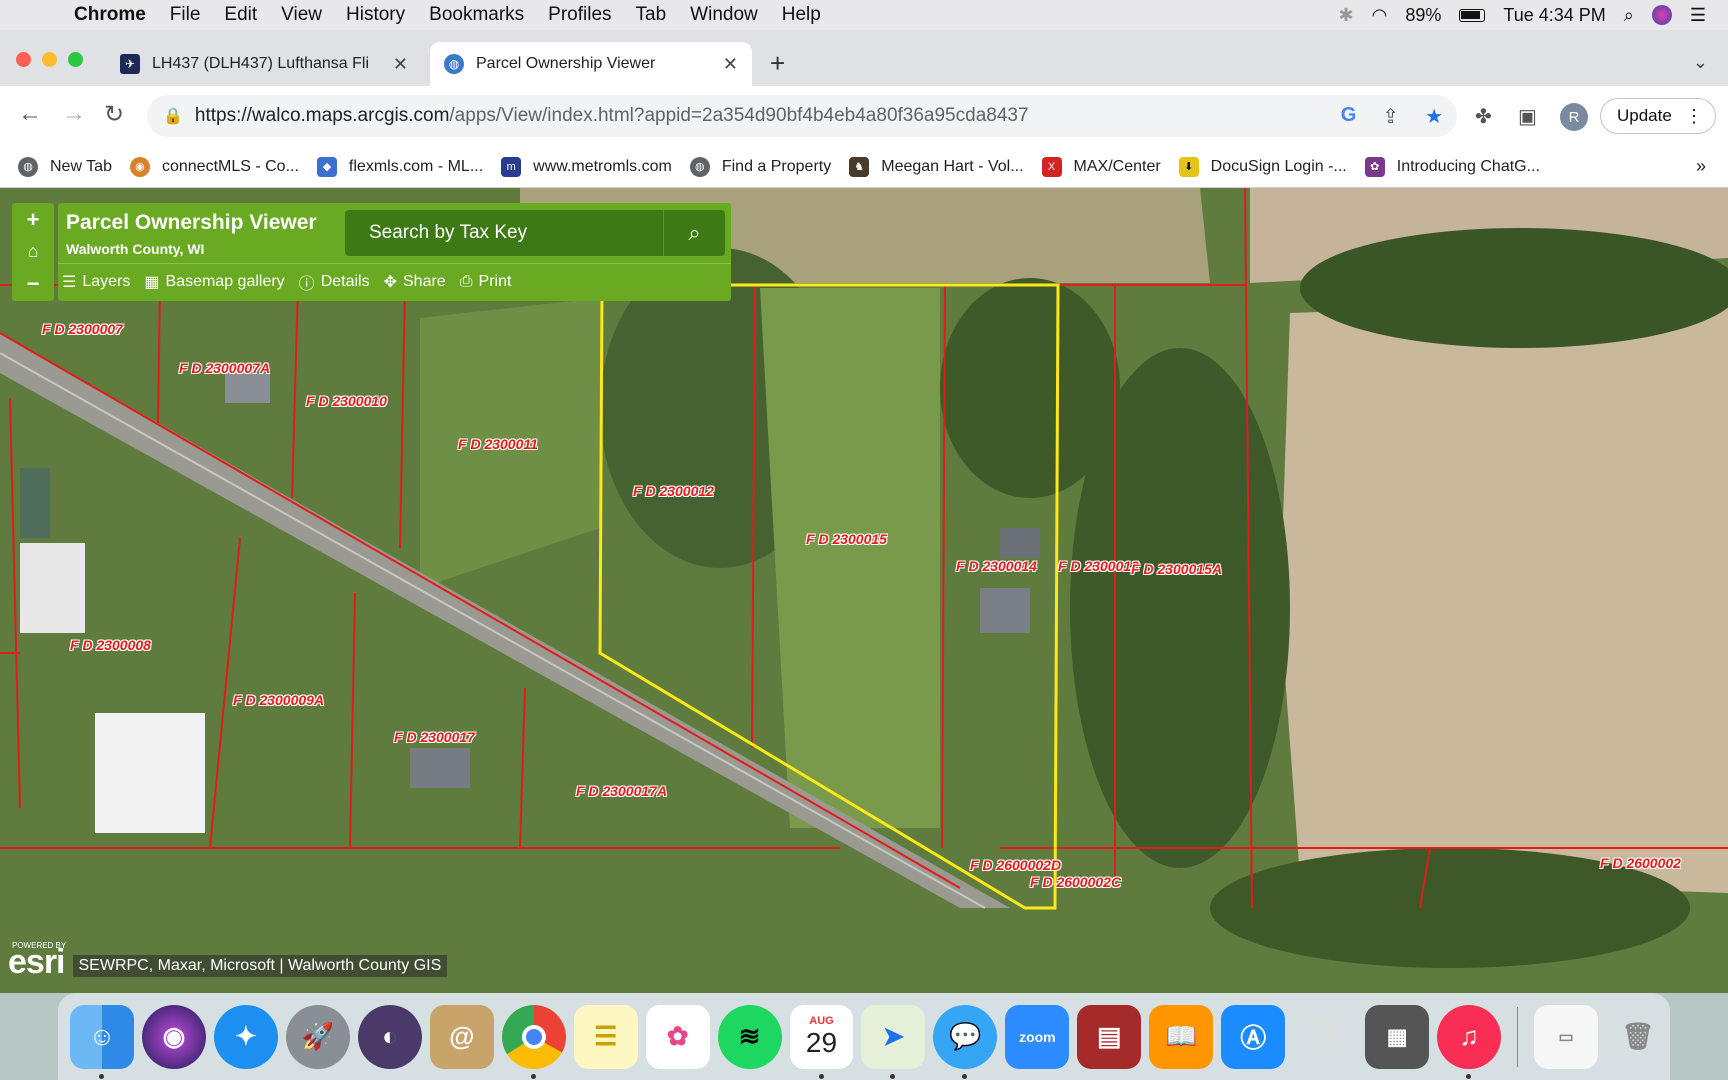 Image resolution: width=1728 pixels, height=1080 pixels. I want to click on parcel-label: F D 2300013, so click(1098, 566).